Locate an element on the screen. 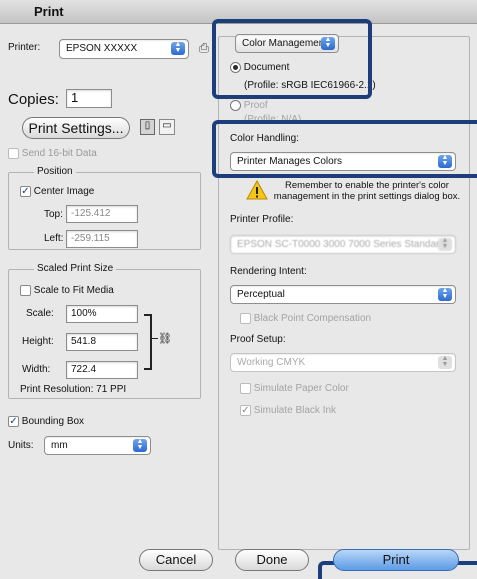 Image resolution: width=477 pixels, height=579 pixels. units-value: mm is located at coordinates (59, 445).